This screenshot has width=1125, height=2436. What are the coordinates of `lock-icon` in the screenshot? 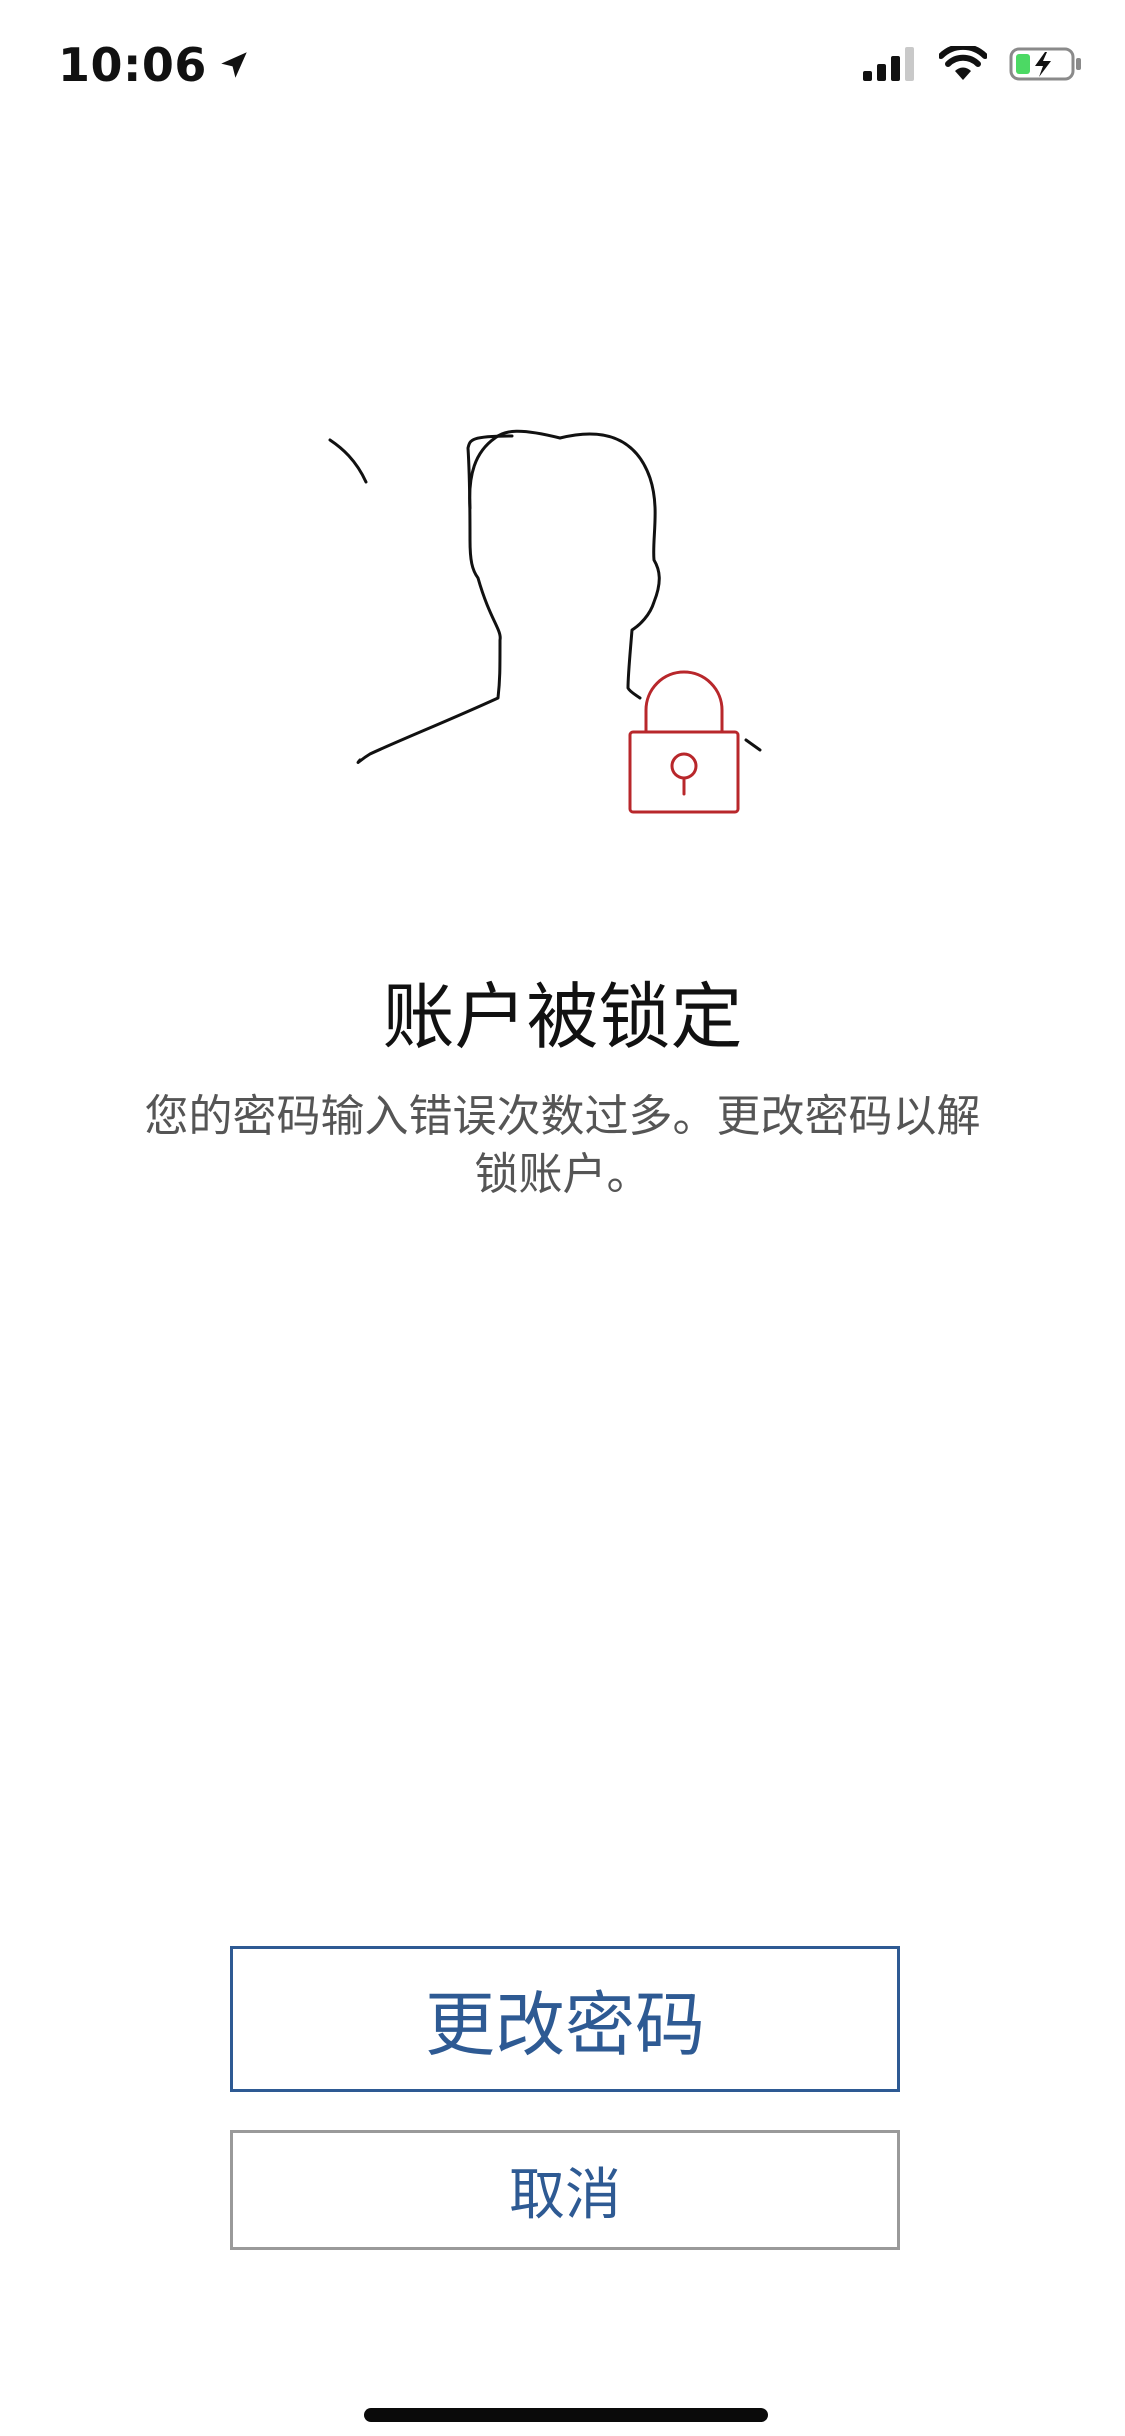 It's located at (684, 742).